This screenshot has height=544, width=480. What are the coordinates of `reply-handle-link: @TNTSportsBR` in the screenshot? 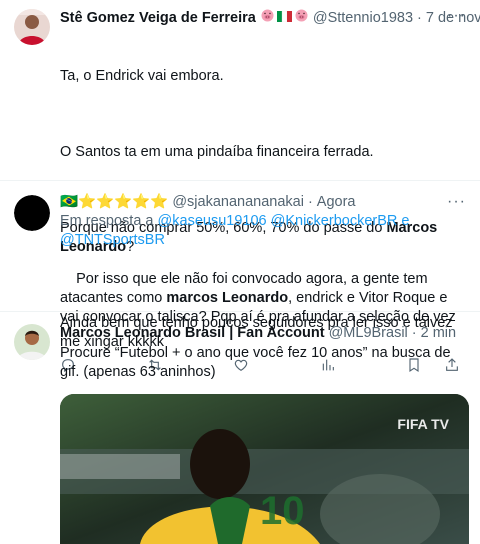 It's located at (112, 240).